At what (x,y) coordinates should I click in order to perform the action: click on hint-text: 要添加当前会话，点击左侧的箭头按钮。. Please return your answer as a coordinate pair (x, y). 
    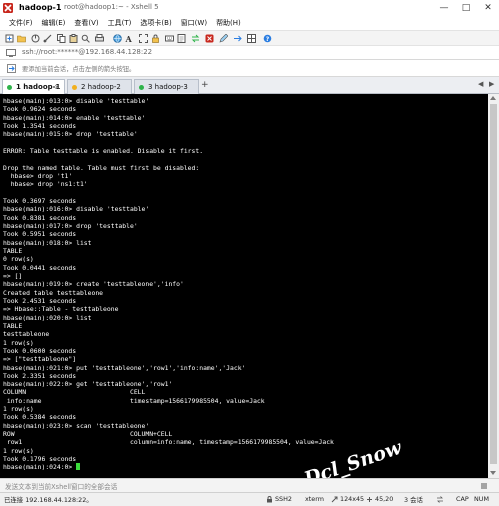
    Looking at the image, I should click on (79, 69).